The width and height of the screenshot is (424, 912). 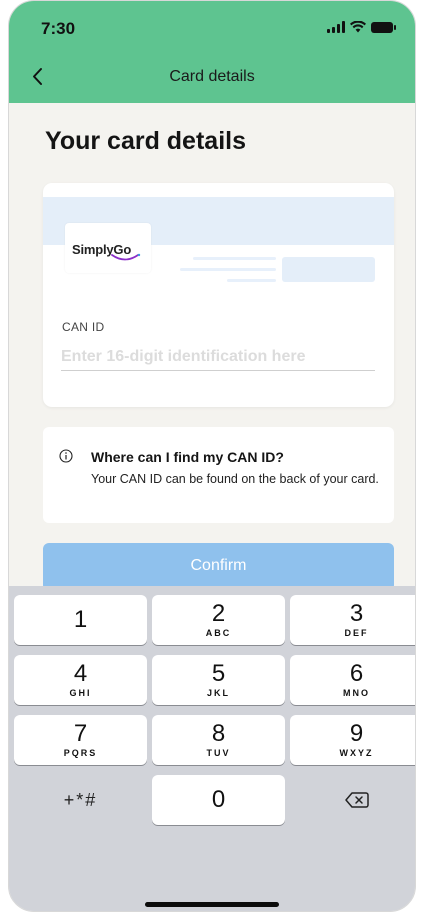 What do you see at coordinates (212, 904) in the screenshot?
I see `home-indicator` at bounding box center [212, 904].